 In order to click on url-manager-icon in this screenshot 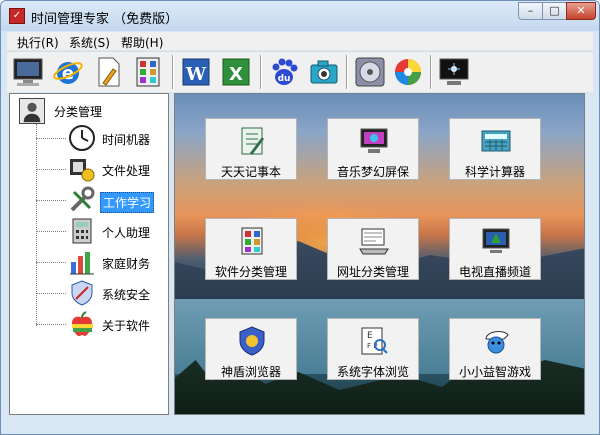, I will do `click(374, 241)`.